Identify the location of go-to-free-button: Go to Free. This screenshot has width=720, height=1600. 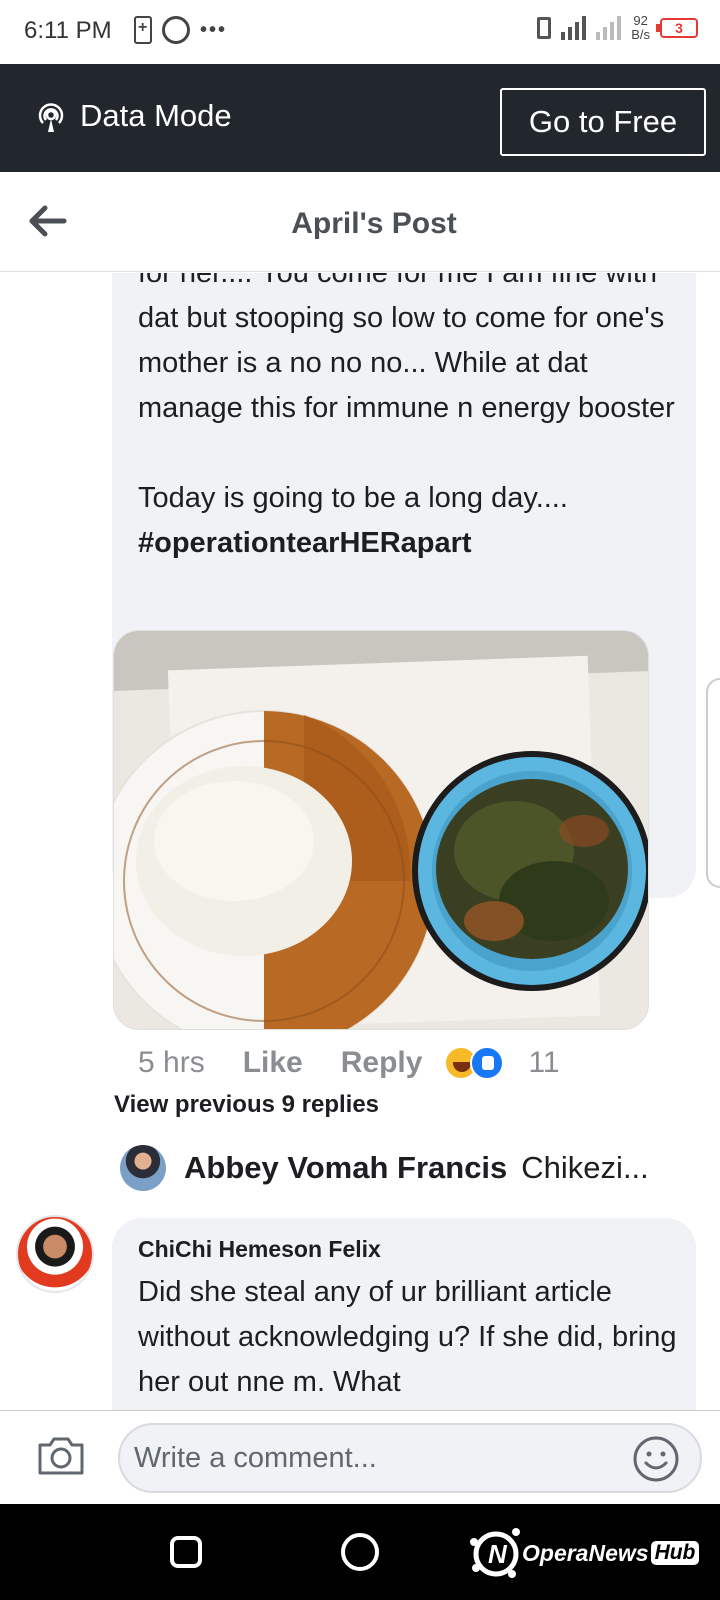
(603, 122).